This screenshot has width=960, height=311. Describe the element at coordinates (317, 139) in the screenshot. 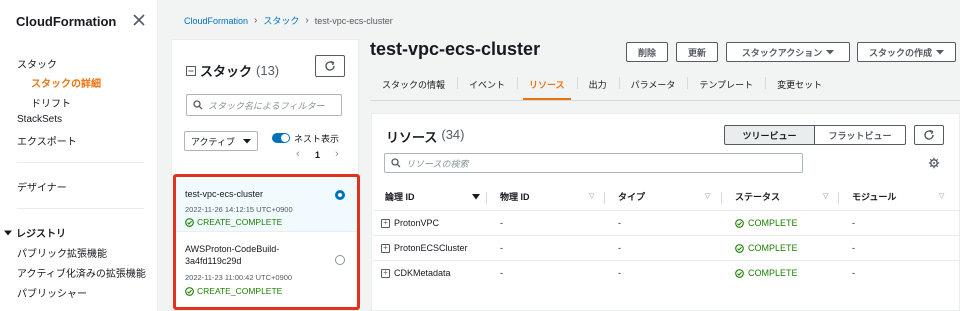

I see `nested-label: ネスト表示` at that location.